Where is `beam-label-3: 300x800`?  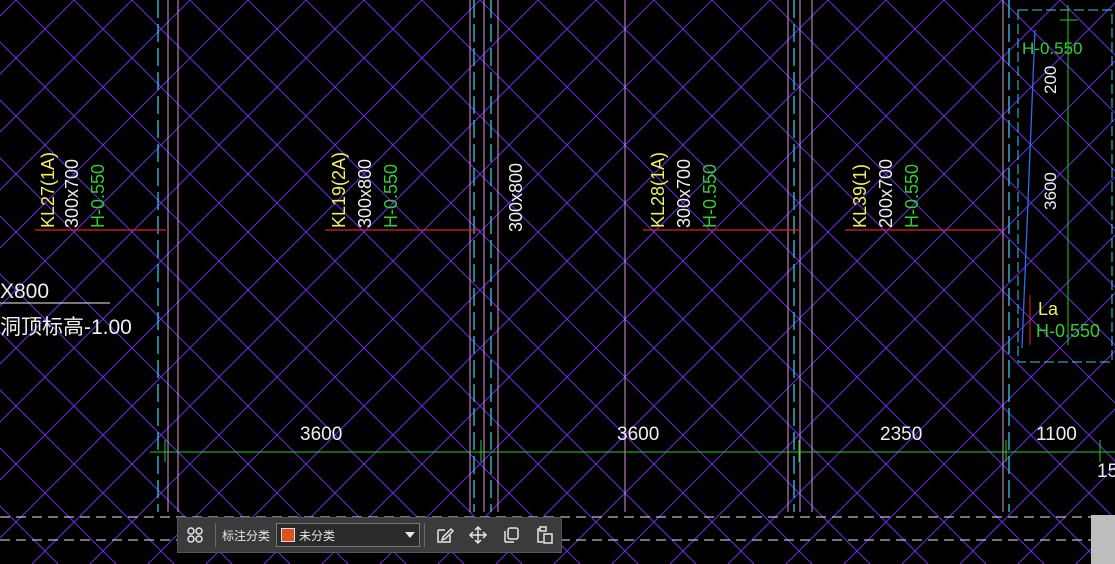 beam-label-3: 300x800 is located at coordinates (516, 197).